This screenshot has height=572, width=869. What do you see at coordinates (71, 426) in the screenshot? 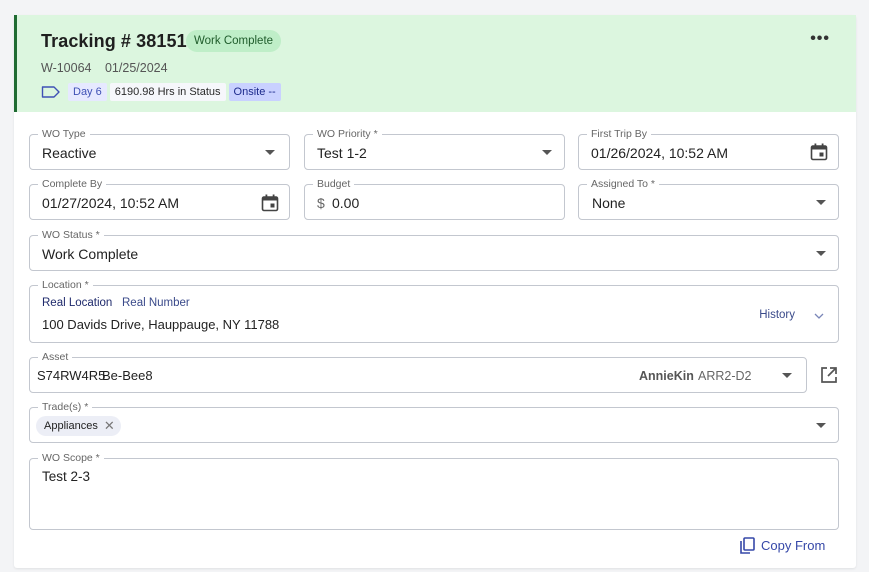
I see `trade-chip-label: Appliances` at bounding box center [71, 426].